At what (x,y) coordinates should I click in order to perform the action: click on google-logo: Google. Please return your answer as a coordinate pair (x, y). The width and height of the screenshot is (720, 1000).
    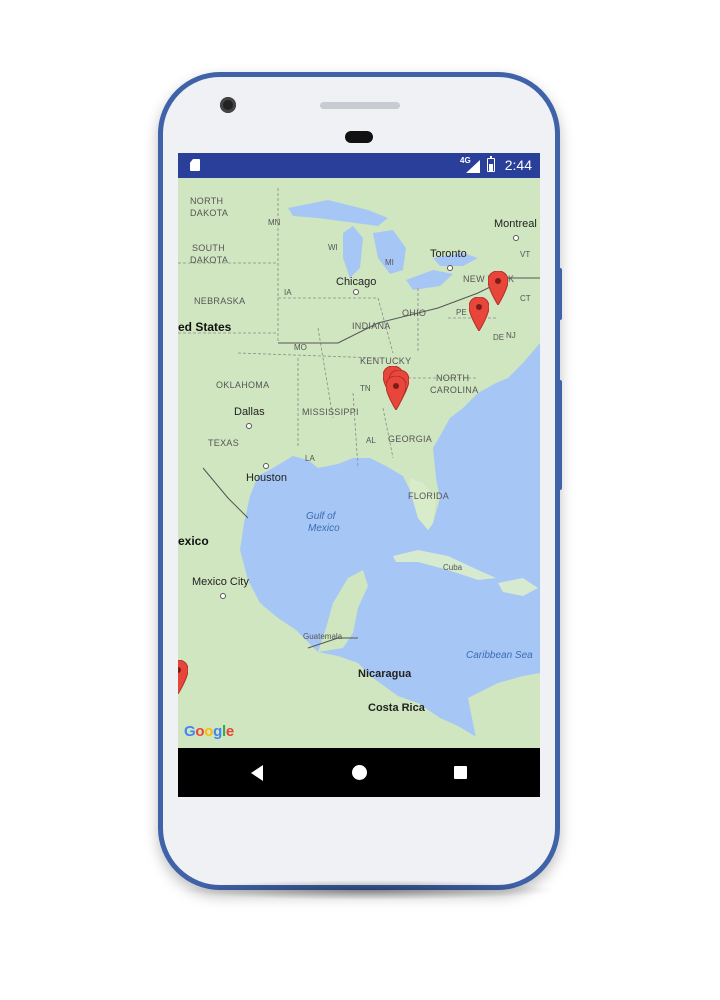
    Looking at the image, I should click on (209, 731).